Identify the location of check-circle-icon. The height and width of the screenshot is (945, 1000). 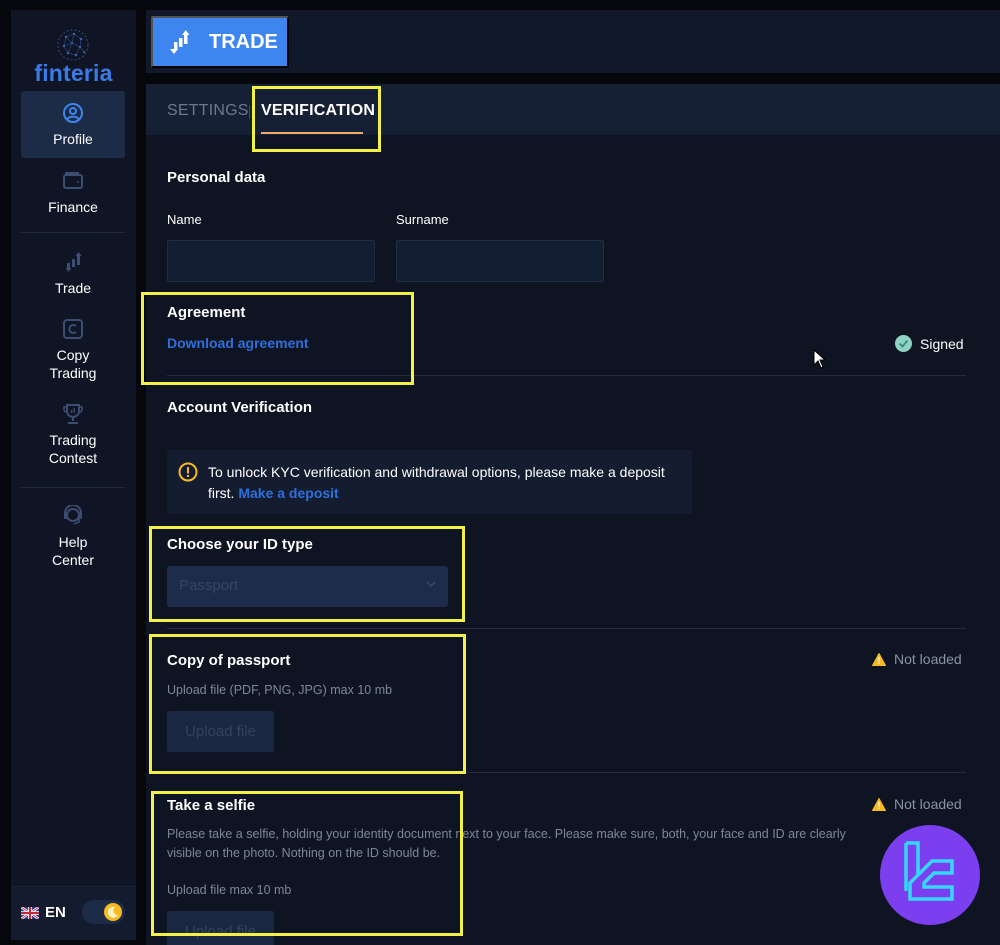
(903, 343).